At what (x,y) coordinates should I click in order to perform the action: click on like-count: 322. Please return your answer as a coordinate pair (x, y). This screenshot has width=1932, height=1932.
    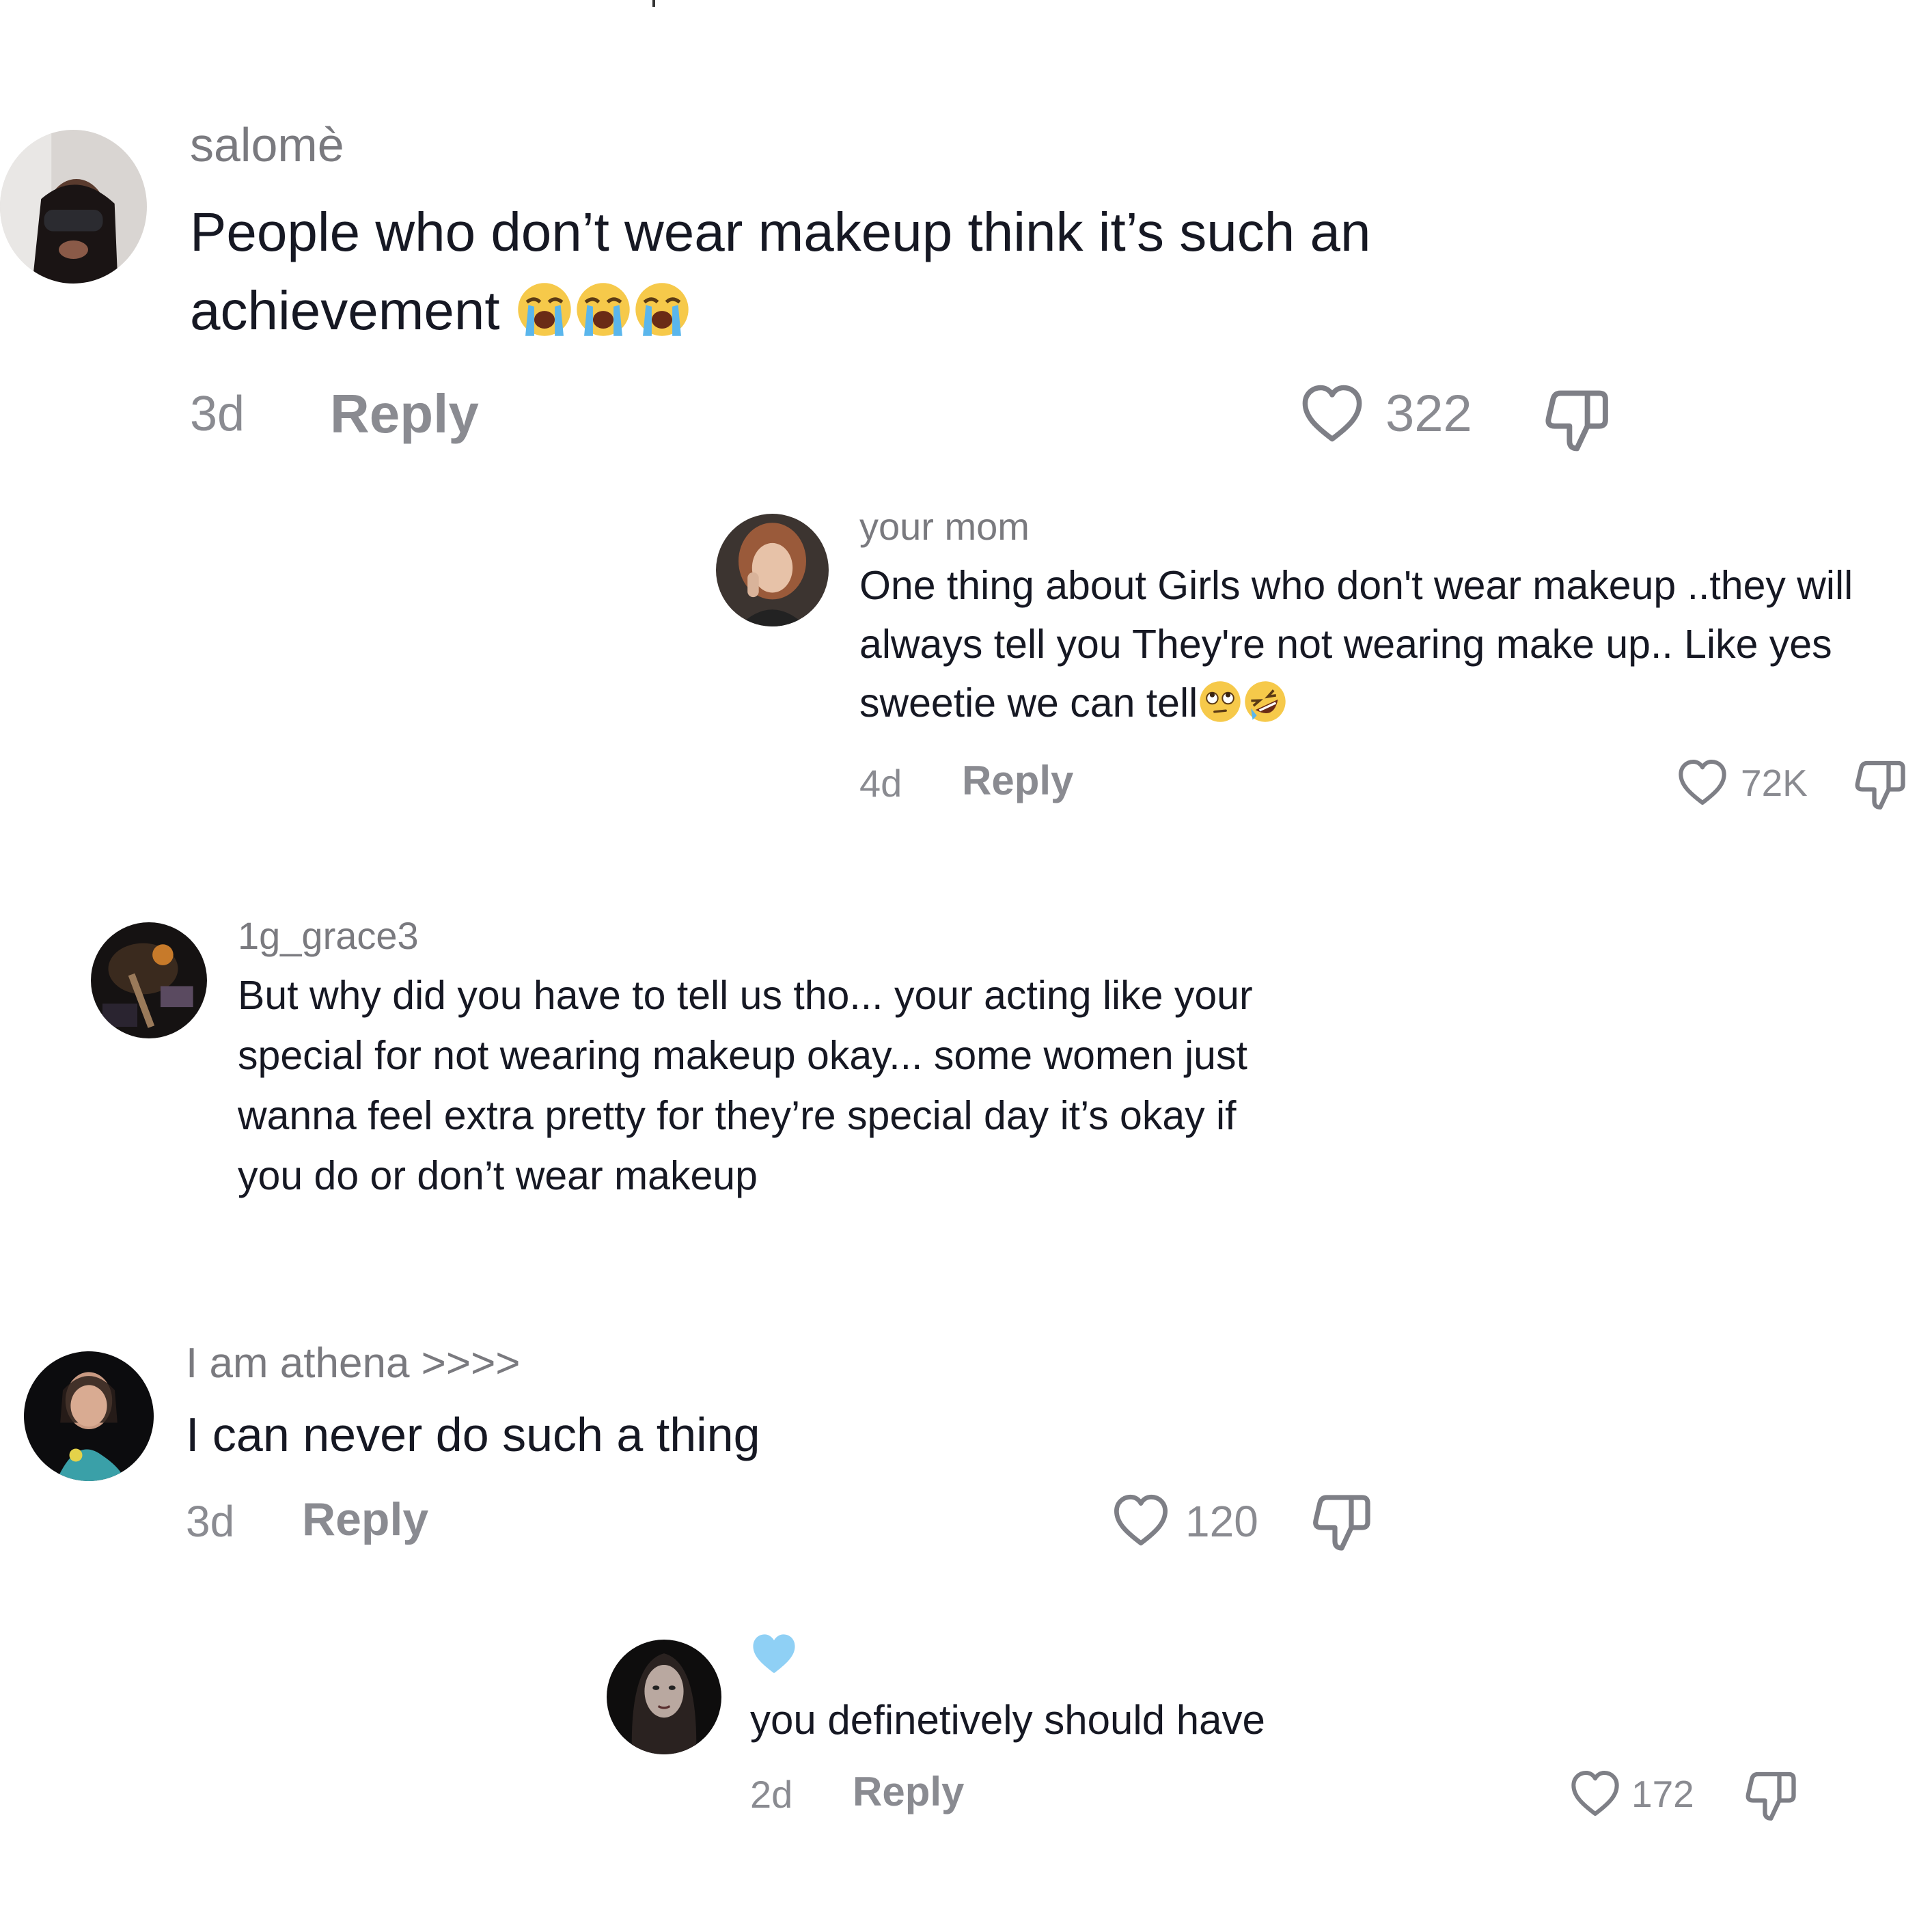
    Looking at the image, I should click on (1429, 414).